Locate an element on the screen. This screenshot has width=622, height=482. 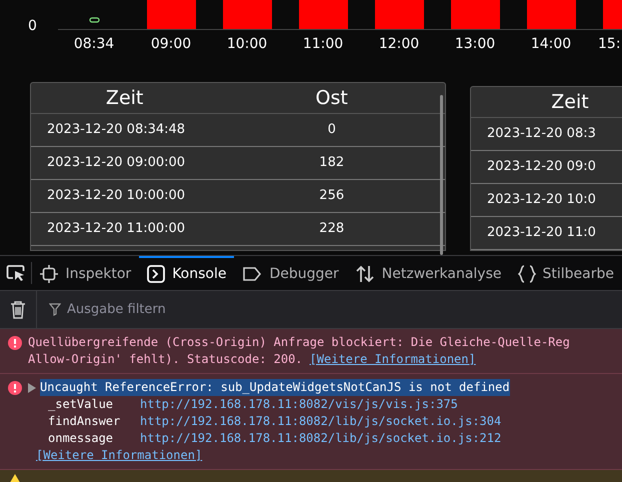
clear-button is located at coordinates (18, 309).